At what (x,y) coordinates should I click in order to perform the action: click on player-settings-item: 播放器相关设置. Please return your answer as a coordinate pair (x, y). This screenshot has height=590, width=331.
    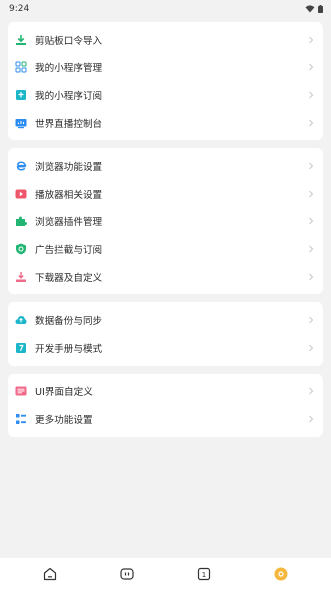
    Looking at the image, I should click on (165, 194).